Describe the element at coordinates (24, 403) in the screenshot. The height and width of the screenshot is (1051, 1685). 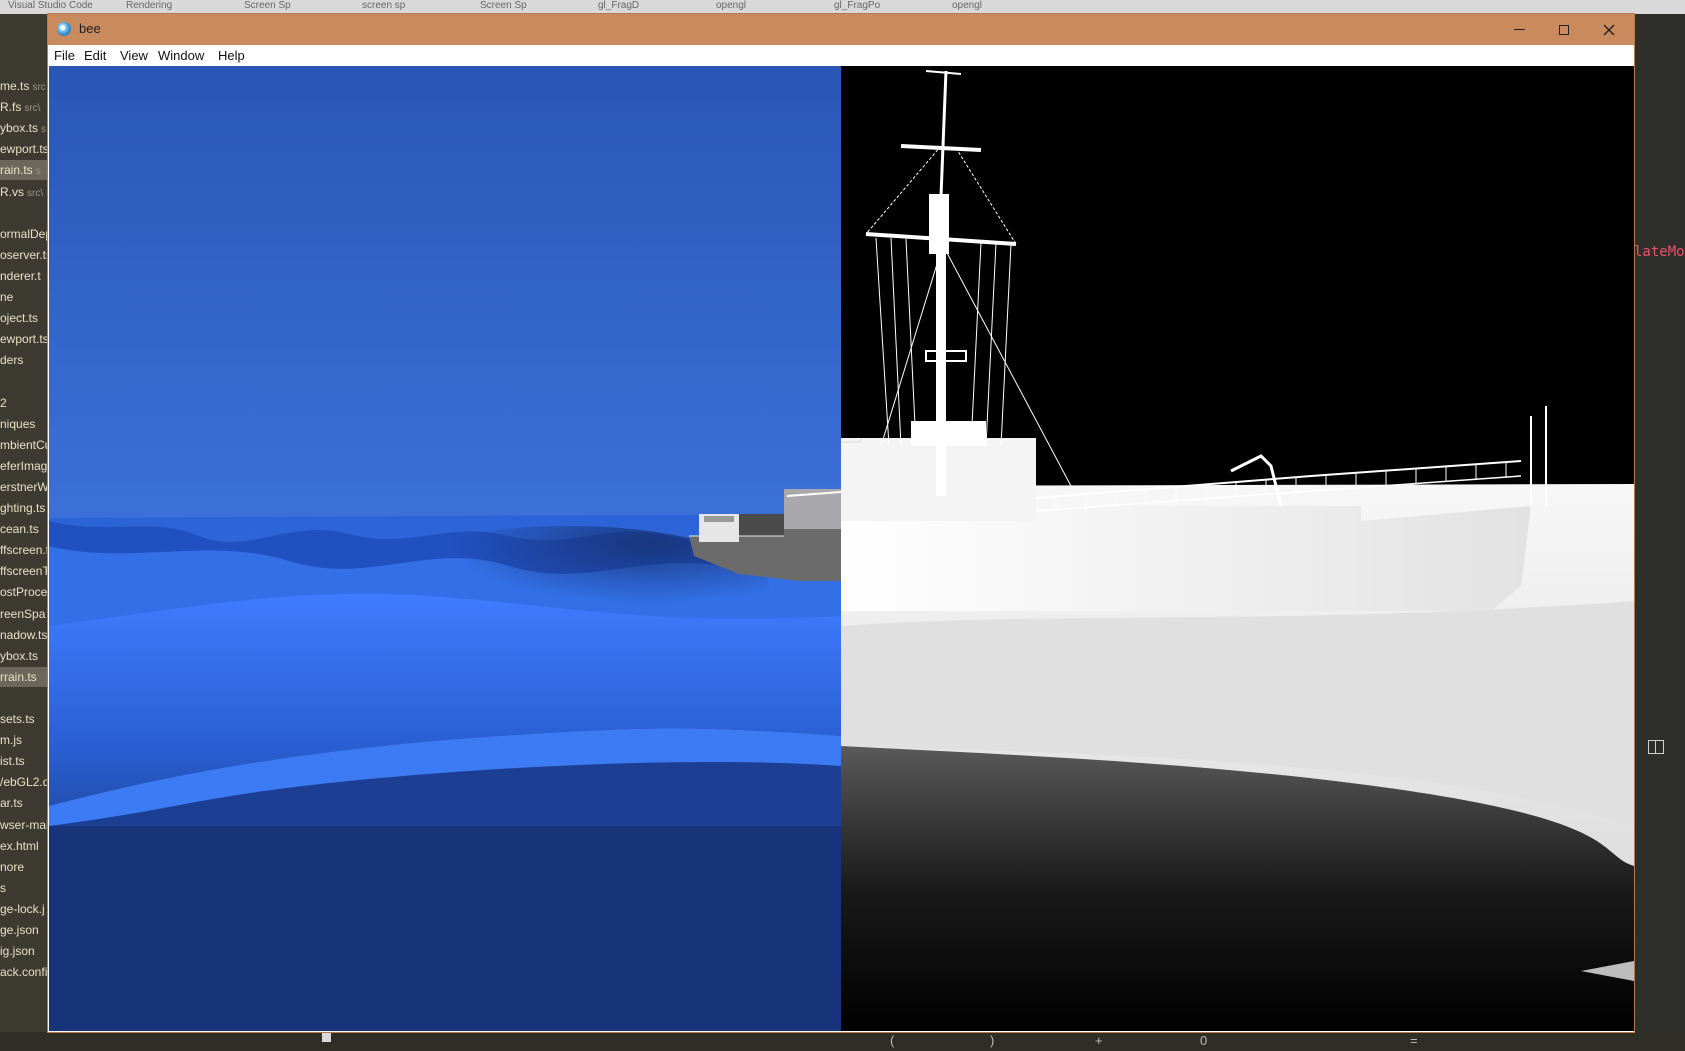
I see `explorer-file-item: 2` at that location.